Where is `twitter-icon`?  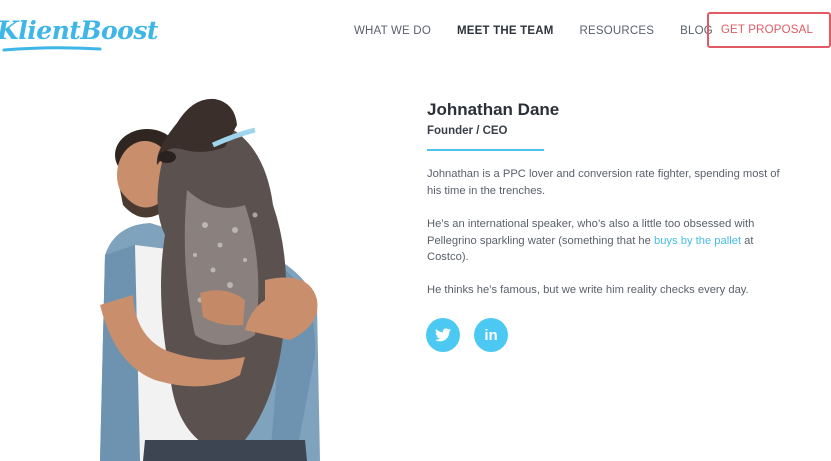
twitter-icon is located at coordinates (443, 335).